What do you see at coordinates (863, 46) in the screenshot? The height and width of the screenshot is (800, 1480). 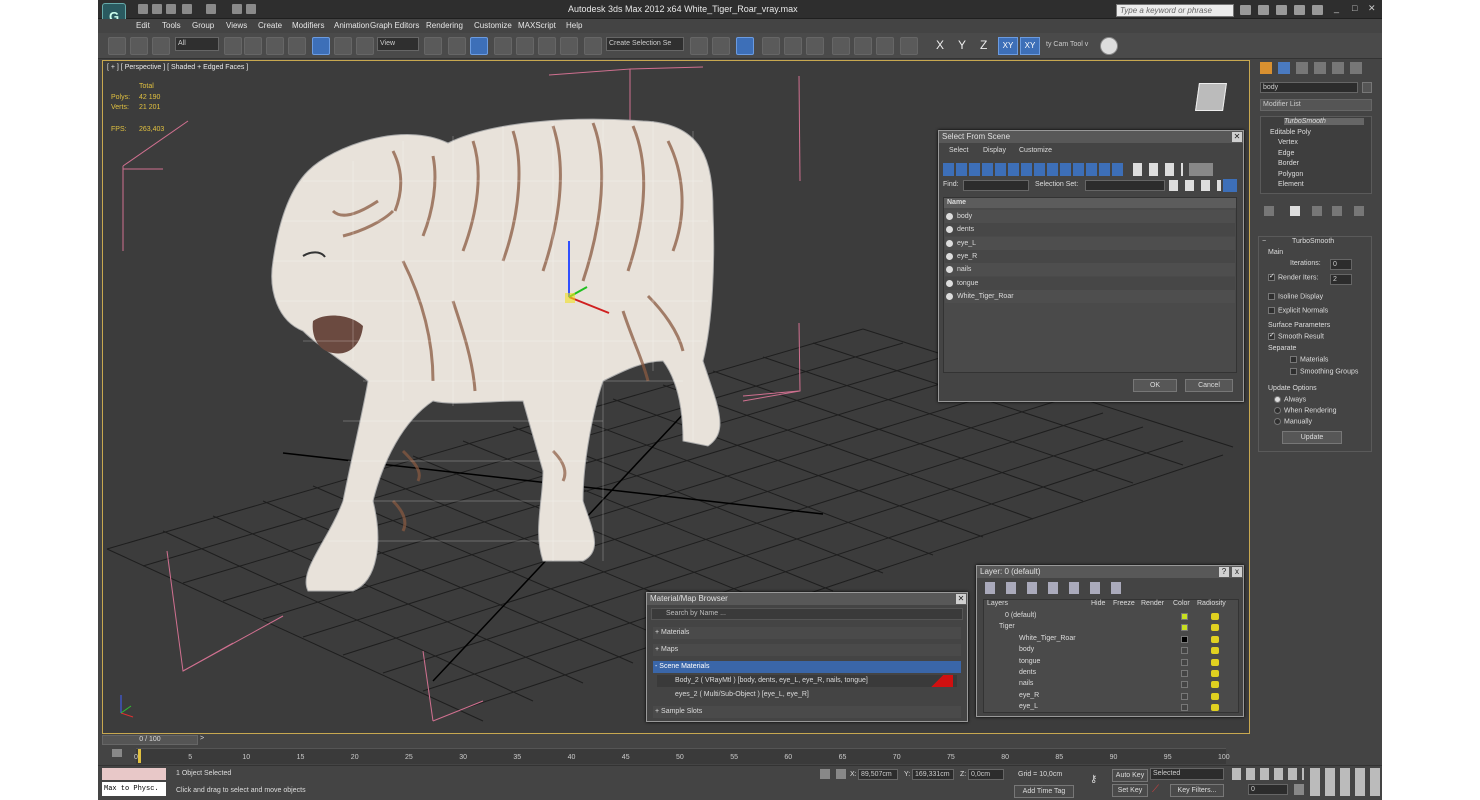 I see `render-setup-icon` at bounding box center [863, 46].